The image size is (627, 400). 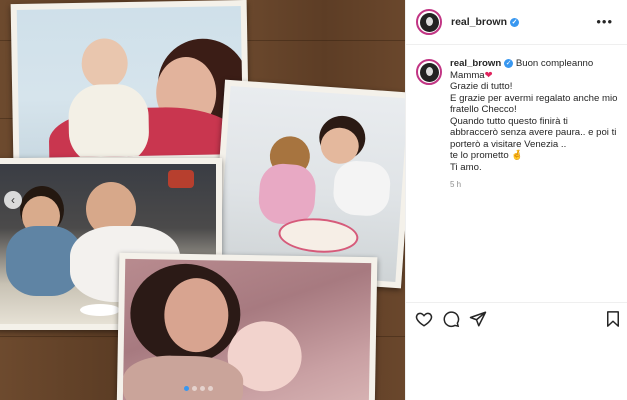 I want to click on action-bar, so click(x=516, y=319).